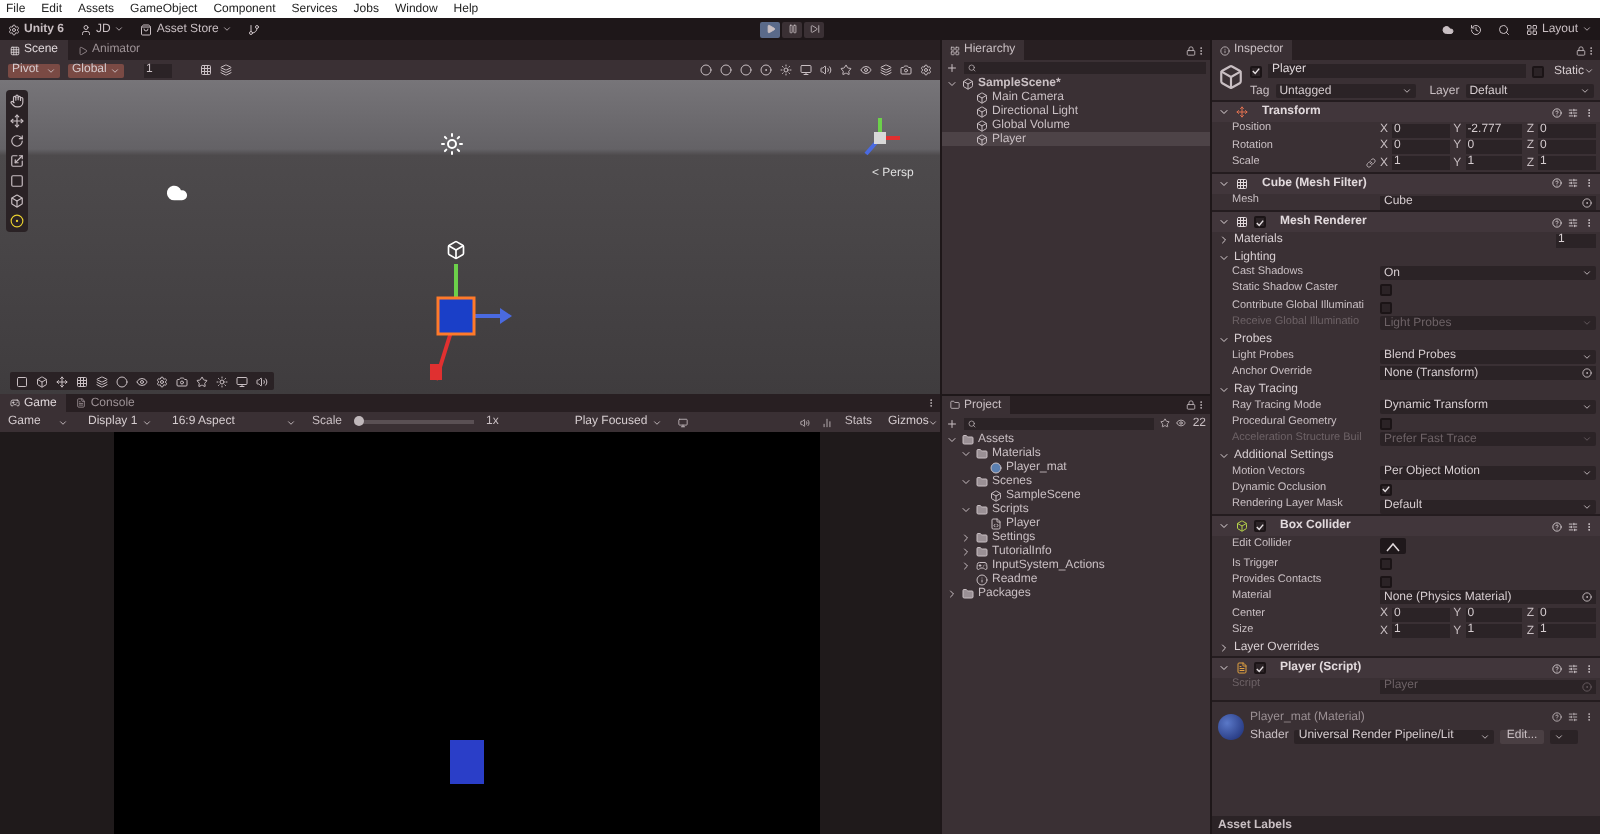 The height and width of the screenshot is (834, 1600). What do you see at coordinates (254, 29) in the screenshot?
I see `branch-icon` at bounding box center [254, 29].